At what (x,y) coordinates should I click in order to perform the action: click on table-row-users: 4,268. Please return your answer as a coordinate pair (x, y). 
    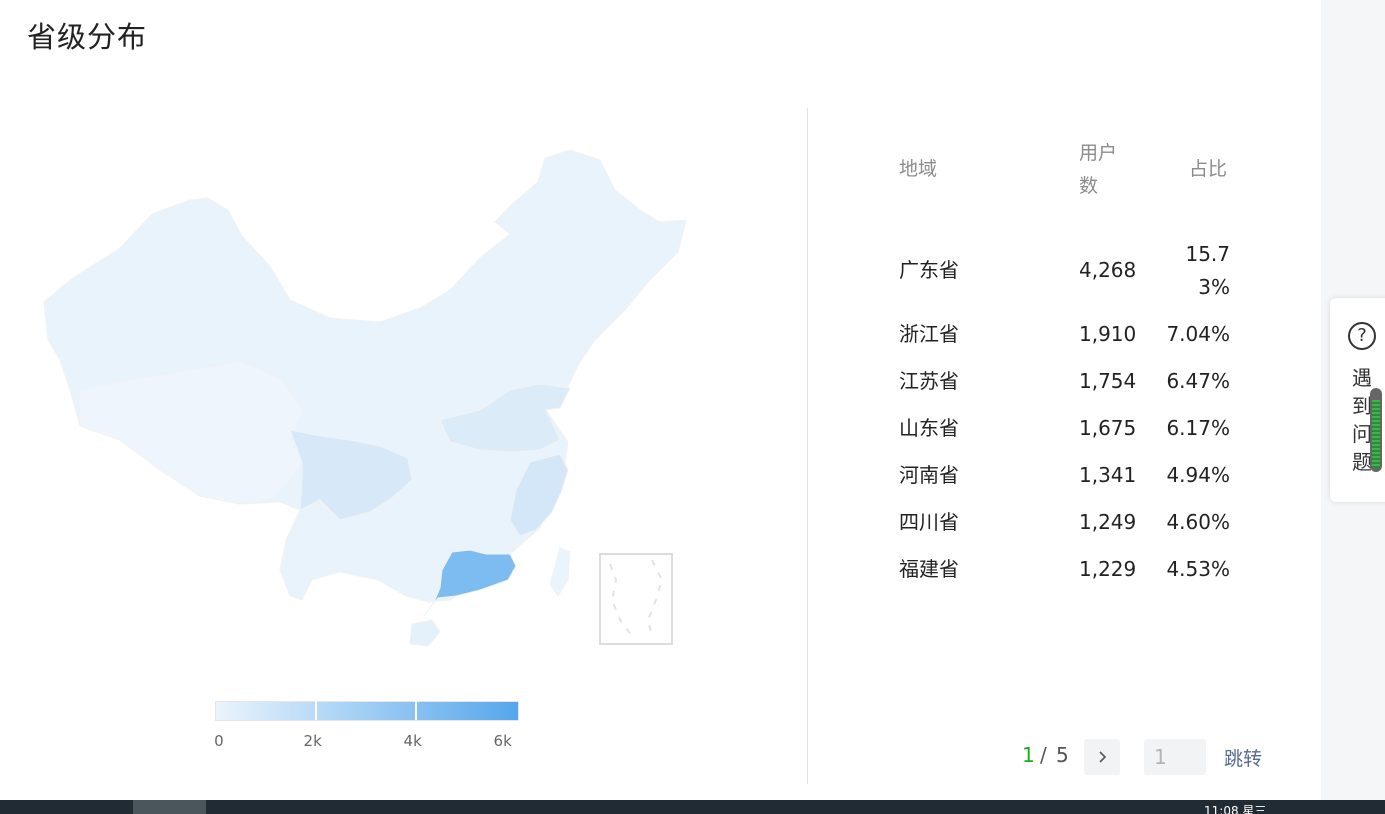
    Looking at the image, I should click on (1108, 270).